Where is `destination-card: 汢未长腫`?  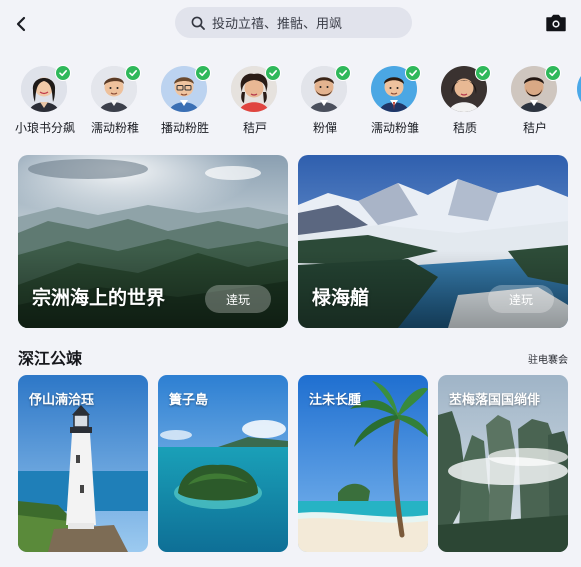 destination-card: 汢未长腫 is located at coordinates (363, 463).